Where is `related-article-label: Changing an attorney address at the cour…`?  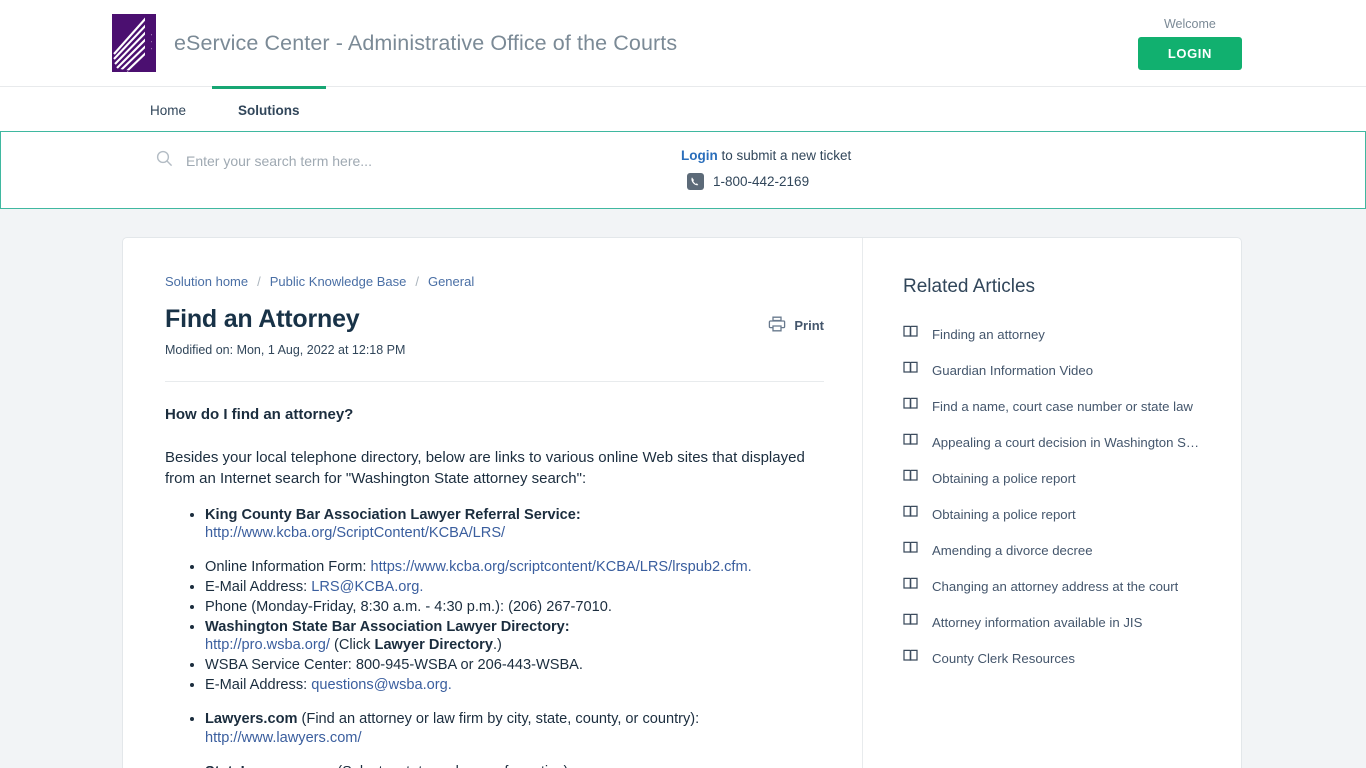
related-article-label: Changing an attorney address at the cour… is located at coordinates (1055, 586).